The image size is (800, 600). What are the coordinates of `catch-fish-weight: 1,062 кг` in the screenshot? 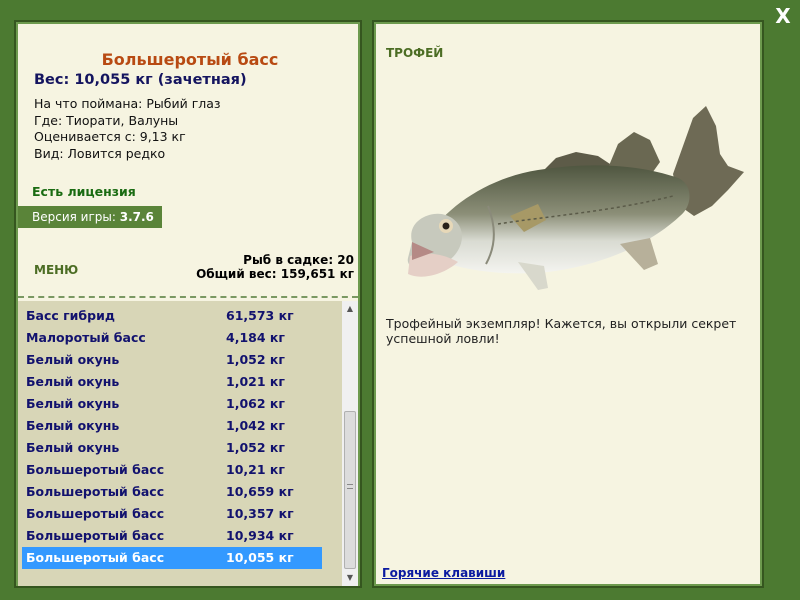 It's located at (255, 403).